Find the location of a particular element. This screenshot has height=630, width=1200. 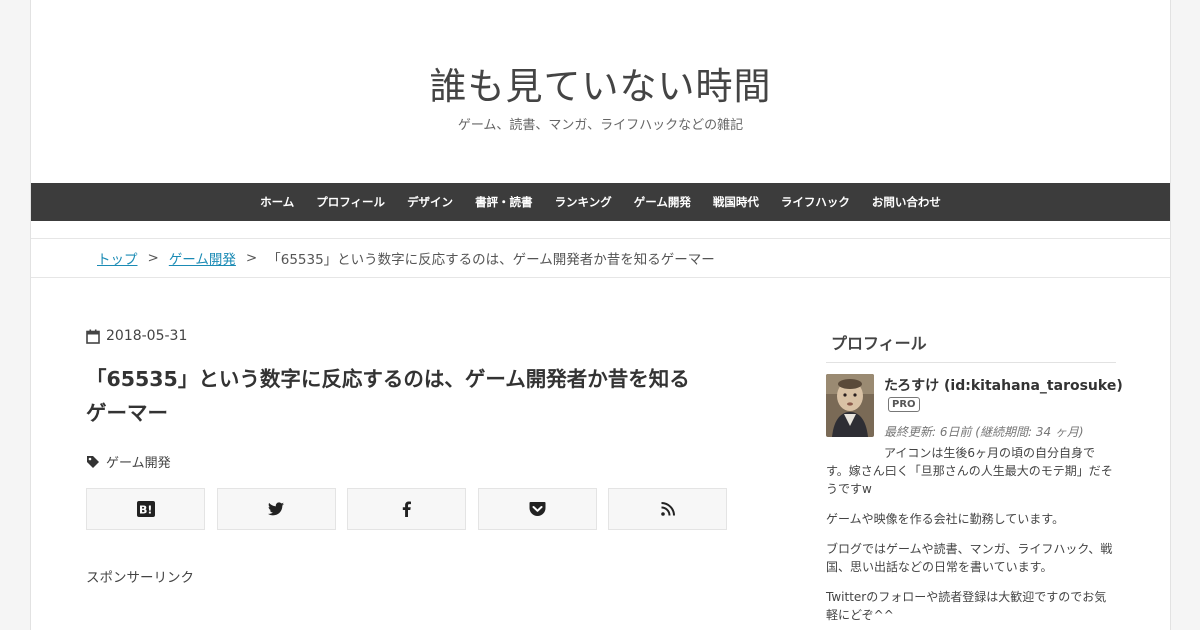

site-description: ゲーム、読書、マンガ、ライフハックなどの雑記 is located at coordinates (600, 125).